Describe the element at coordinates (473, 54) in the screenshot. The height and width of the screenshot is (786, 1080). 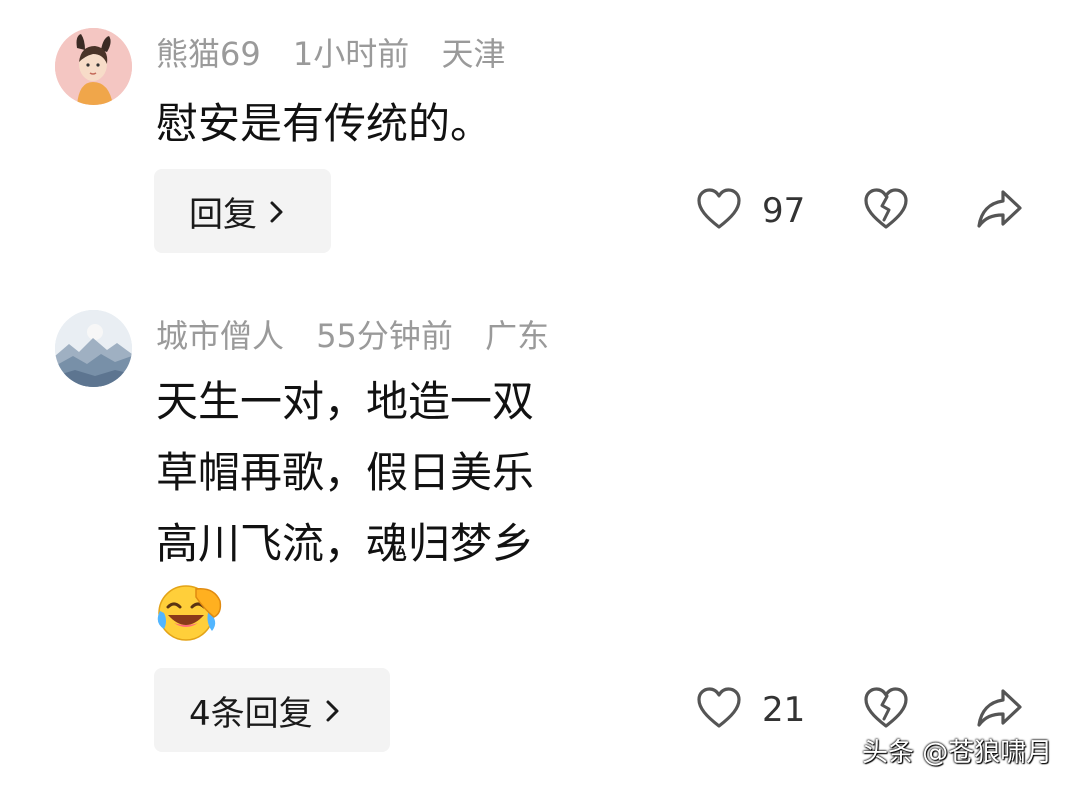
I see `location: 天津` at that location.